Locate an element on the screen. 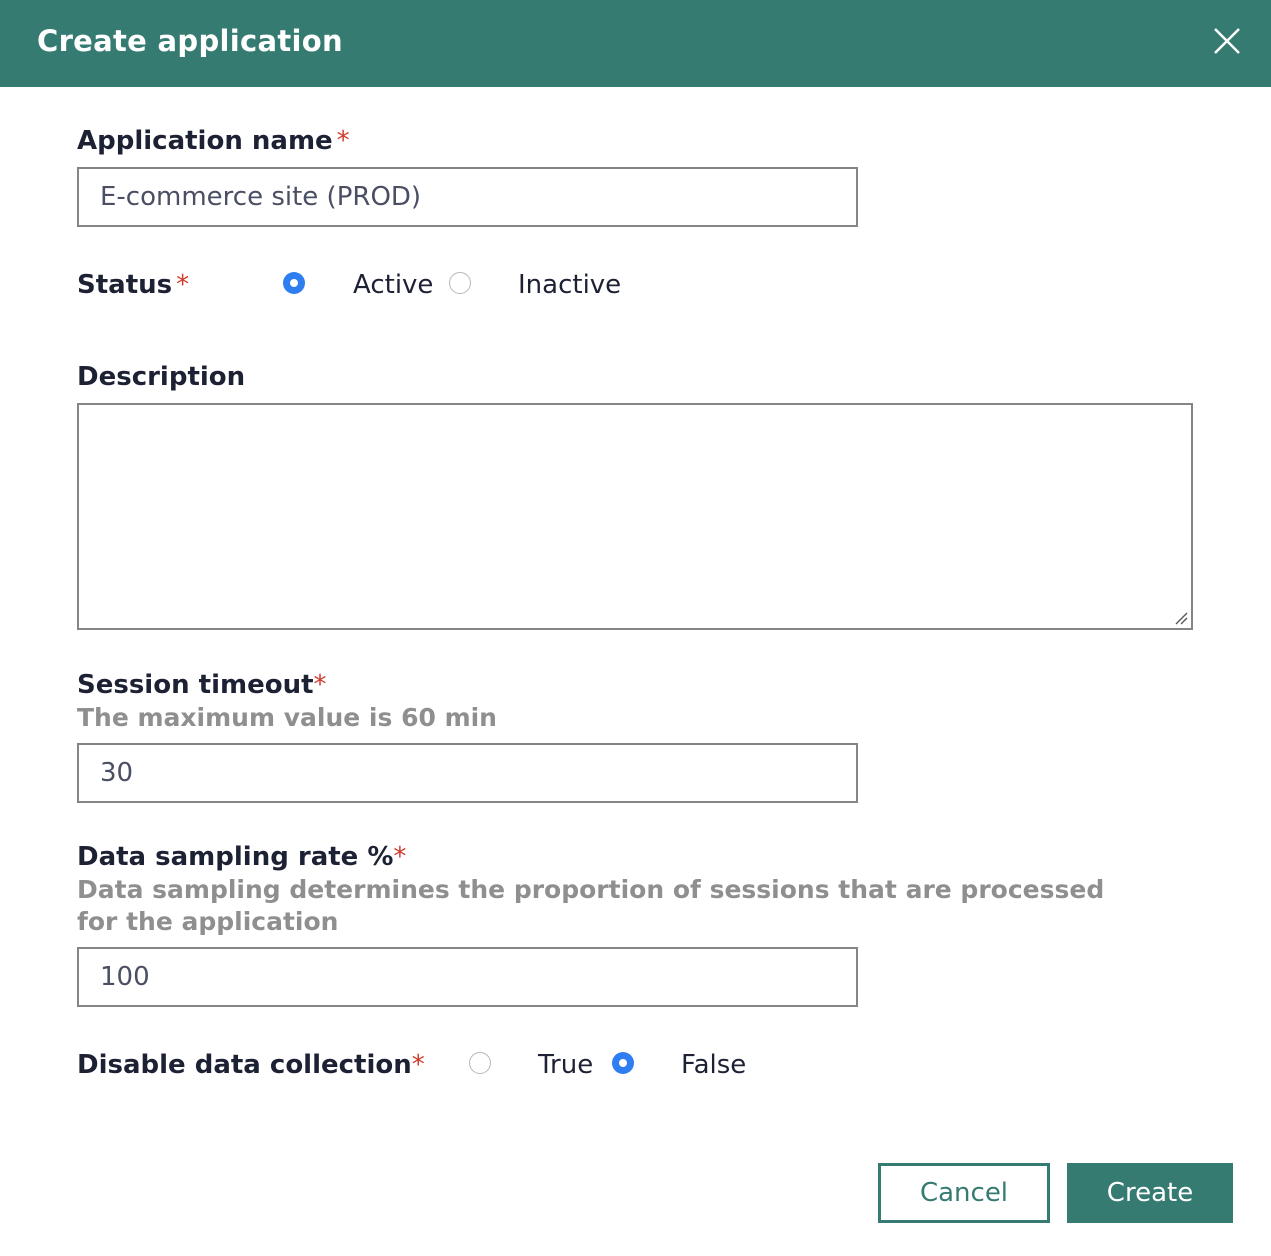 Image resolution: width=1271 pixels, height=1256 pixels. disable-false-radio is located at coordinates (623, 1063).